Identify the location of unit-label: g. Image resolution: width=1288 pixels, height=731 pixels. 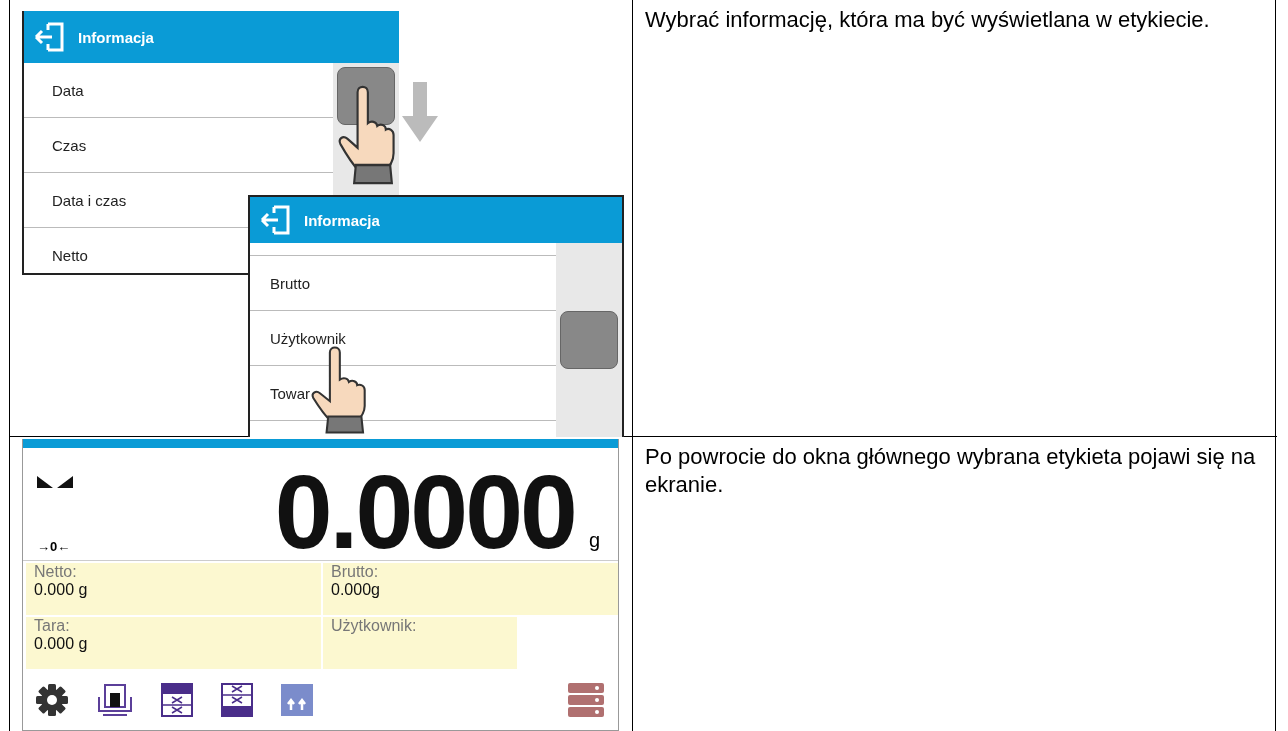
(594, 541).